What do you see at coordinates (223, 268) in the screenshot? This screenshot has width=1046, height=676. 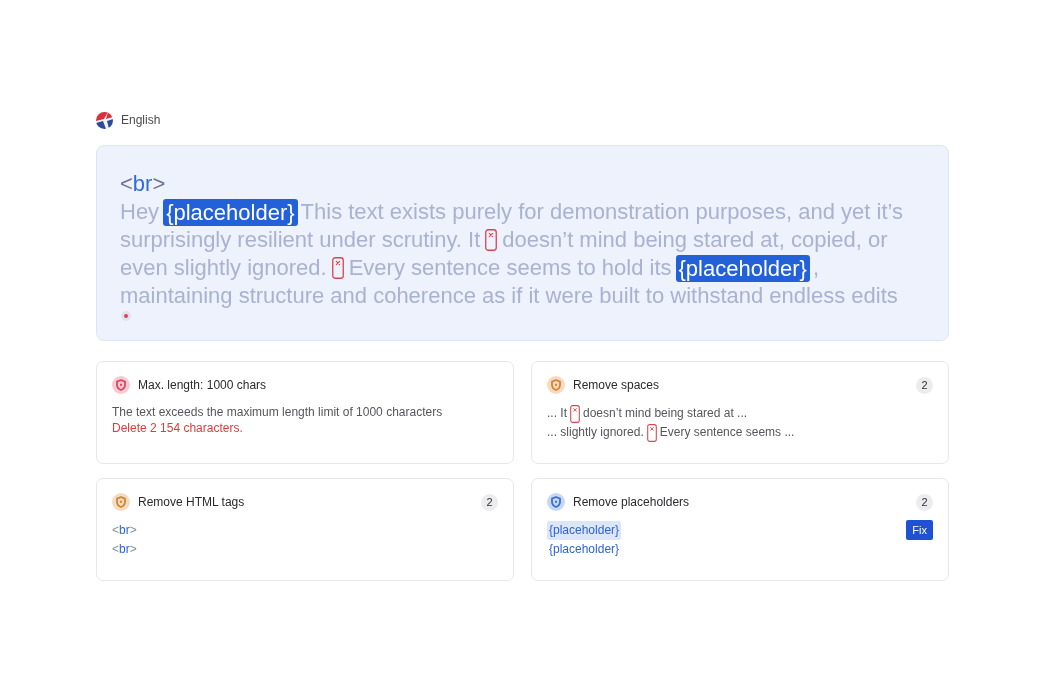 I see `editor-text: even slightly ignored.` at bounding box center [223, 268].